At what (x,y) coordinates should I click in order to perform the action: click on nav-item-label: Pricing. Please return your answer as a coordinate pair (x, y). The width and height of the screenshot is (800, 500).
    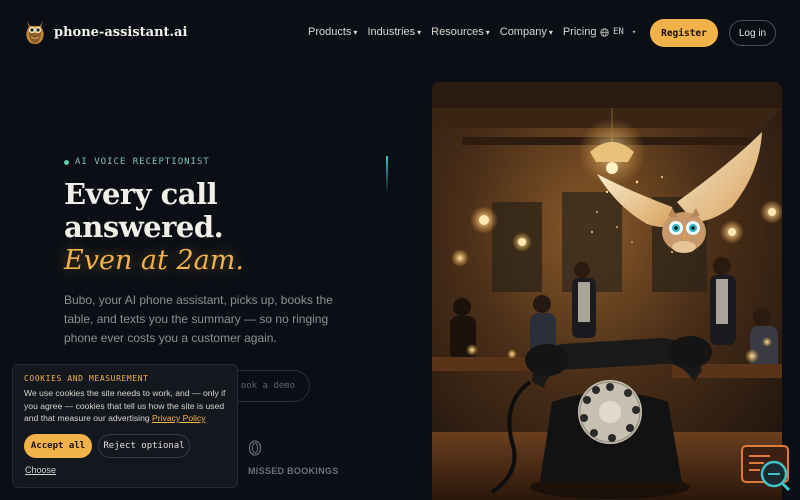
    Looking at the image, I should click on (579, 32).